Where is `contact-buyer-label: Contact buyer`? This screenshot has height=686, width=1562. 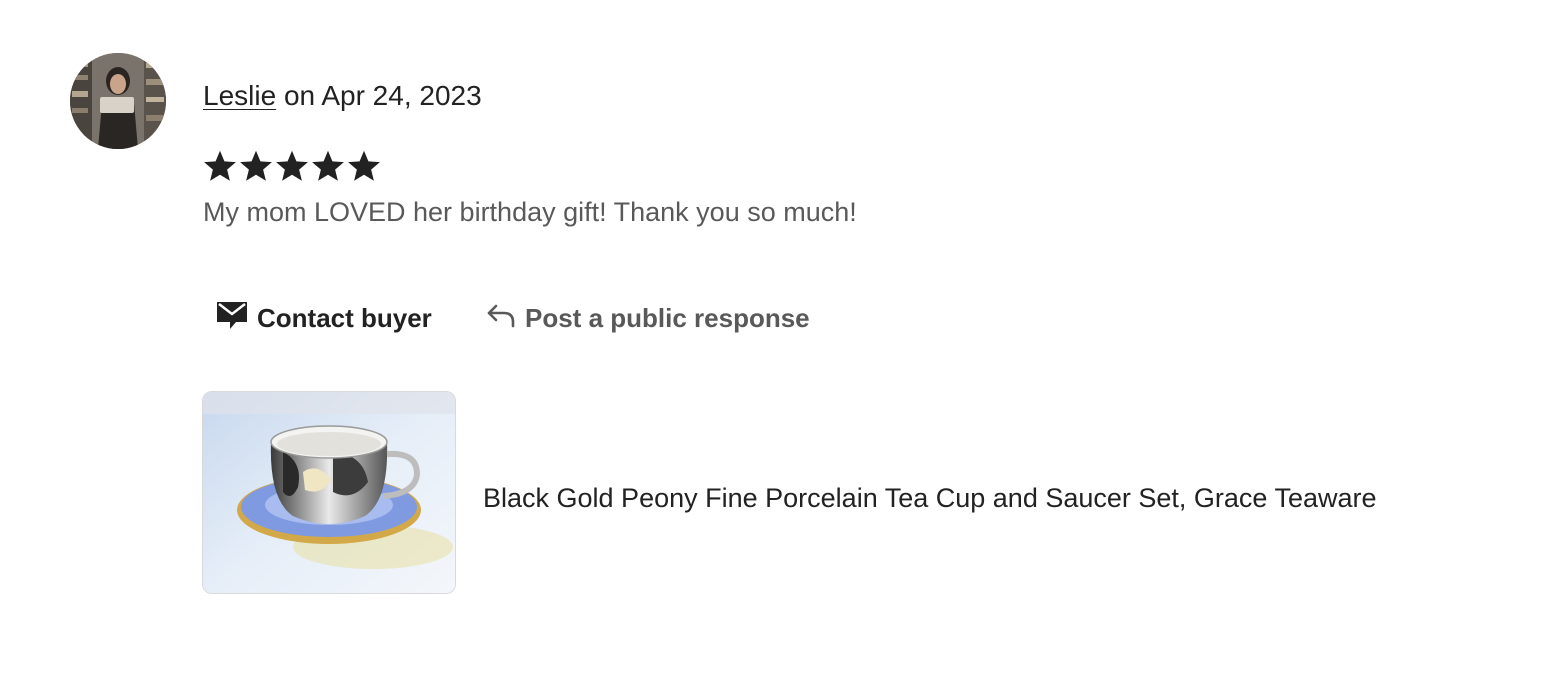 contact-buyer-label: Contact buyer is located at coordinates (344, 317).